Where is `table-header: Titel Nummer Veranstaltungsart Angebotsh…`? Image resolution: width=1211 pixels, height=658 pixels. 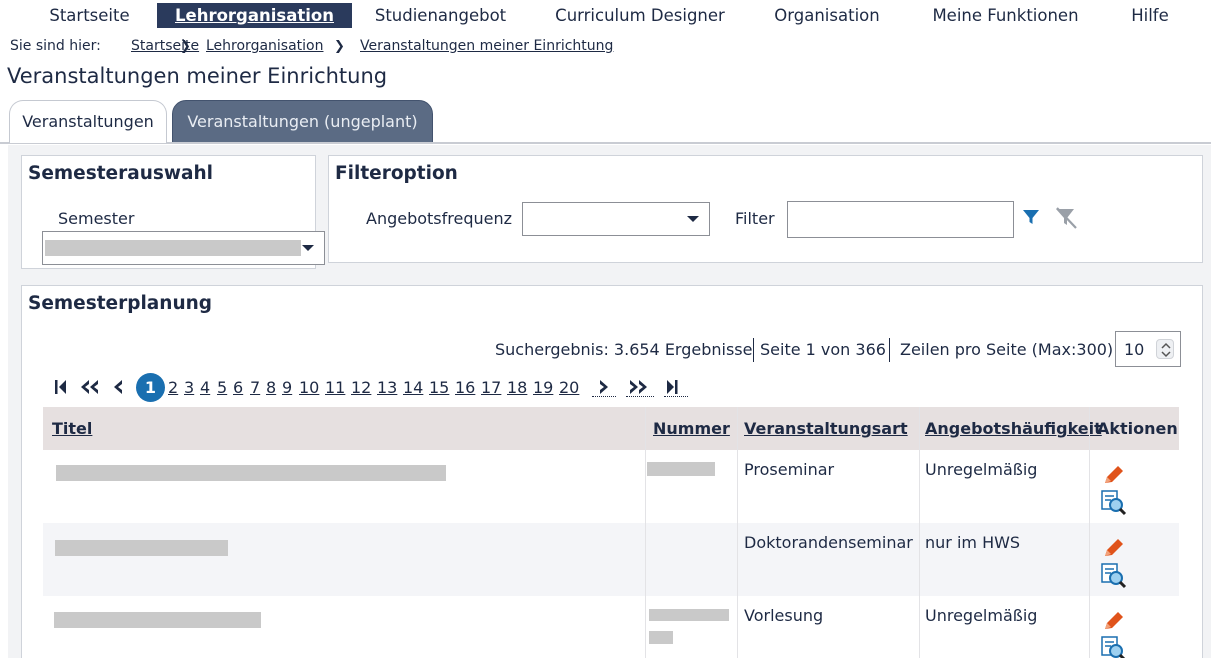
table-header: Titel Nummer Veranstaltungsart Angebotsh… is located at coordinates (611, 428).